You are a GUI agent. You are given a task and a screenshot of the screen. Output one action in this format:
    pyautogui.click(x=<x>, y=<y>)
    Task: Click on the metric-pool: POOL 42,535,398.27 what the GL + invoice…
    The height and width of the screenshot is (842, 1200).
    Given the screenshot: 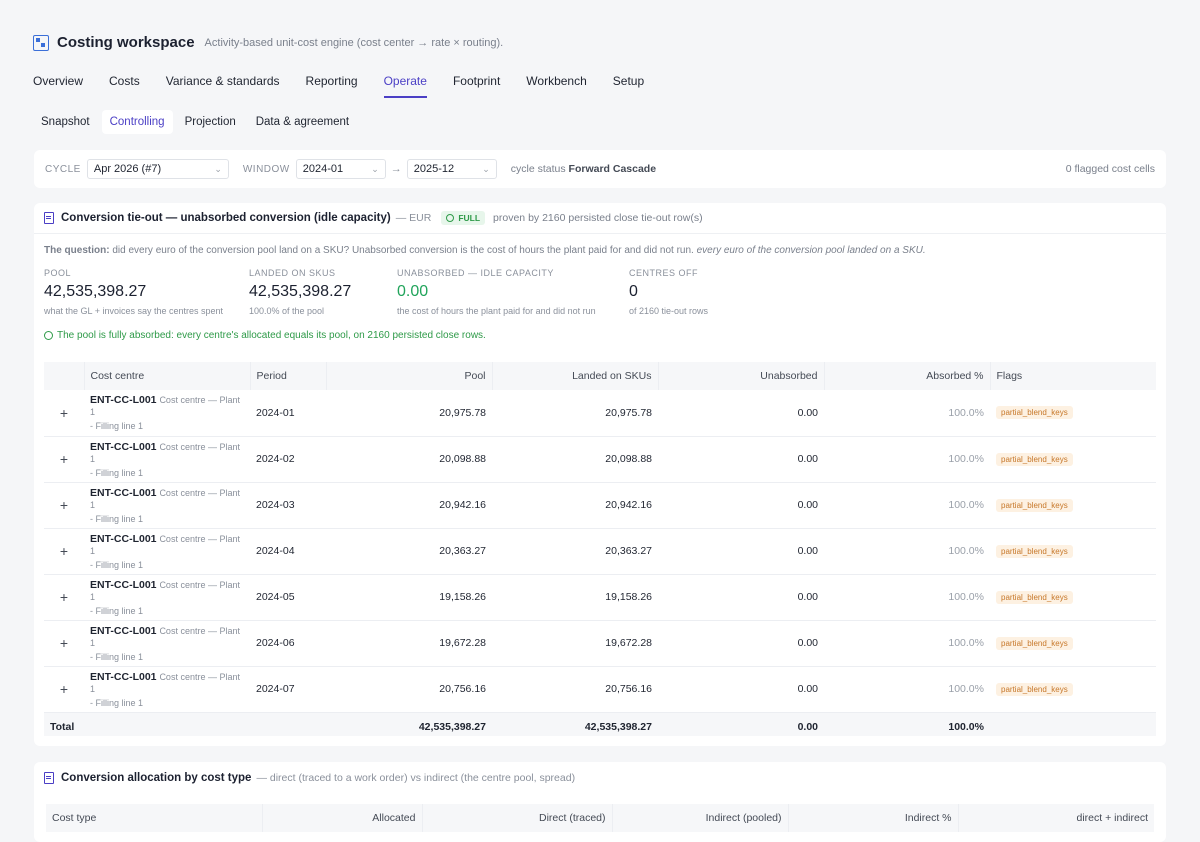 What is the action you would take?
    pyautogui.click(x=146, y=292)
    